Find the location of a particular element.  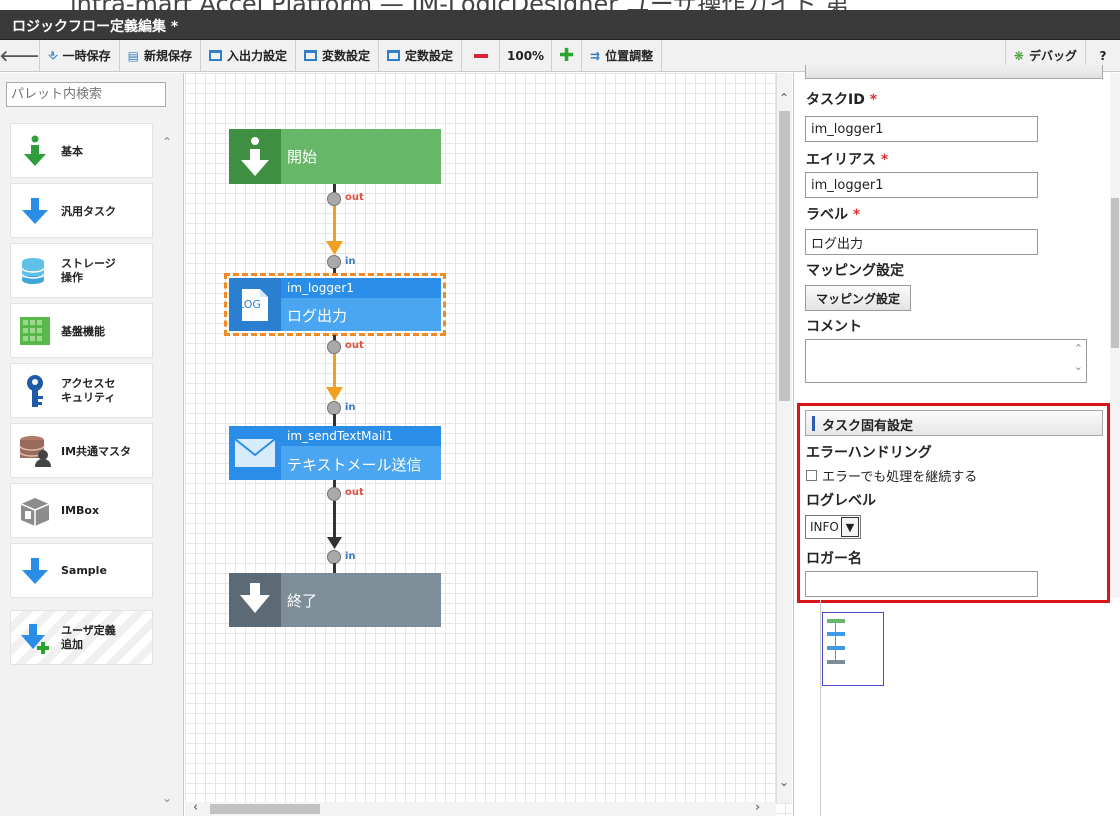

window-icon is located at coordinates (394, 55).